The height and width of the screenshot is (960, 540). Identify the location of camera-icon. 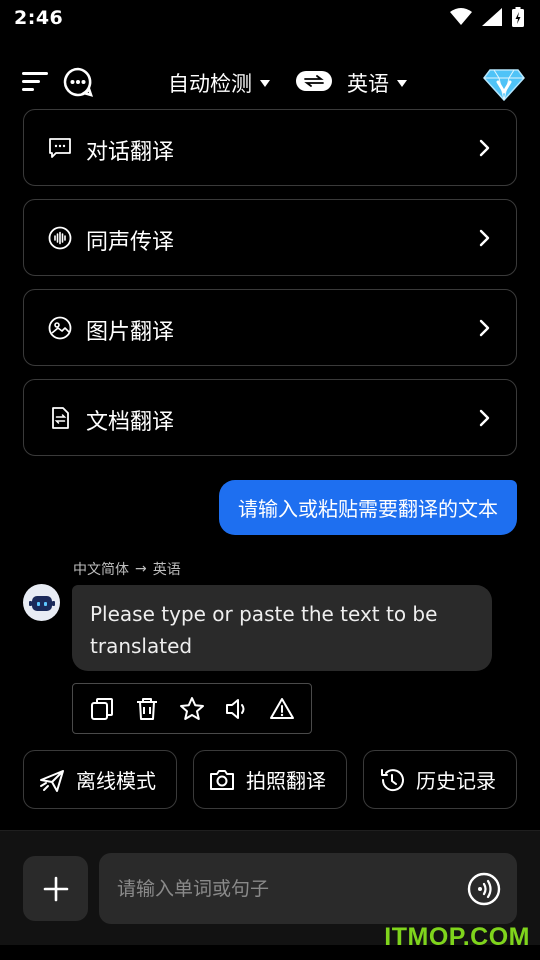
(222, 779).